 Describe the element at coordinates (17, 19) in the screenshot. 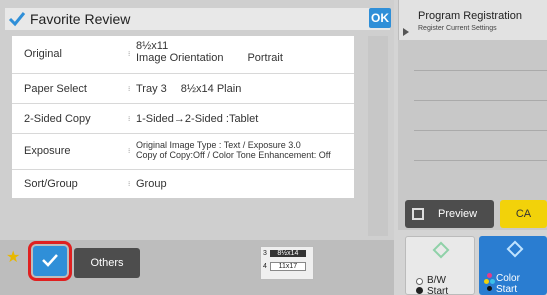

I see `checkmark-icon` at that location.